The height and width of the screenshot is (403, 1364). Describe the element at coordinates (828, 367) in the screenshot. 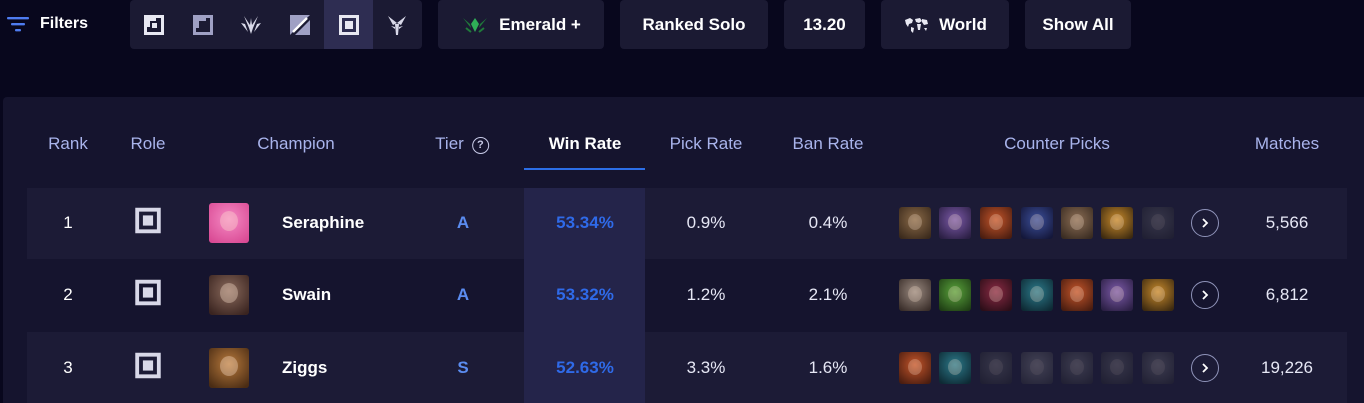

I see `ban-rate-value: 1.6%` at that location.